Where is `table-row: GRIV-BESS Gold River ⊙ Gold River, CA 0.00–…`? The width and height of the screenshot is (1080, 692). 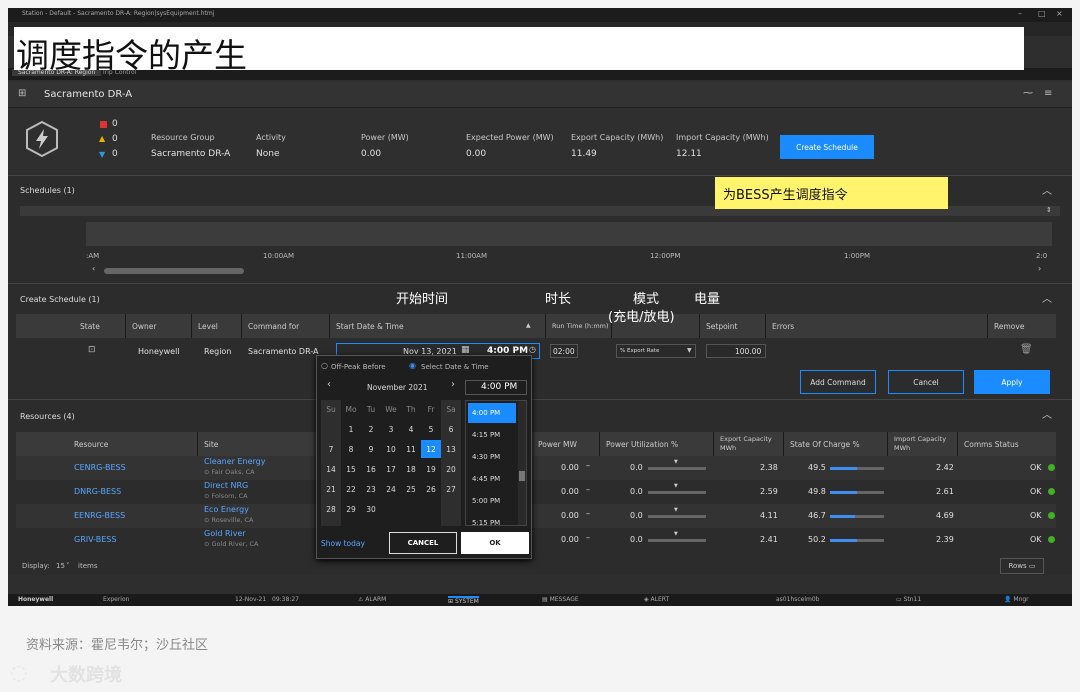 table-row: GRIV-BESS Gold River ⊙ Gold River, CA 0.00–… is located at coordinates (536, 540).